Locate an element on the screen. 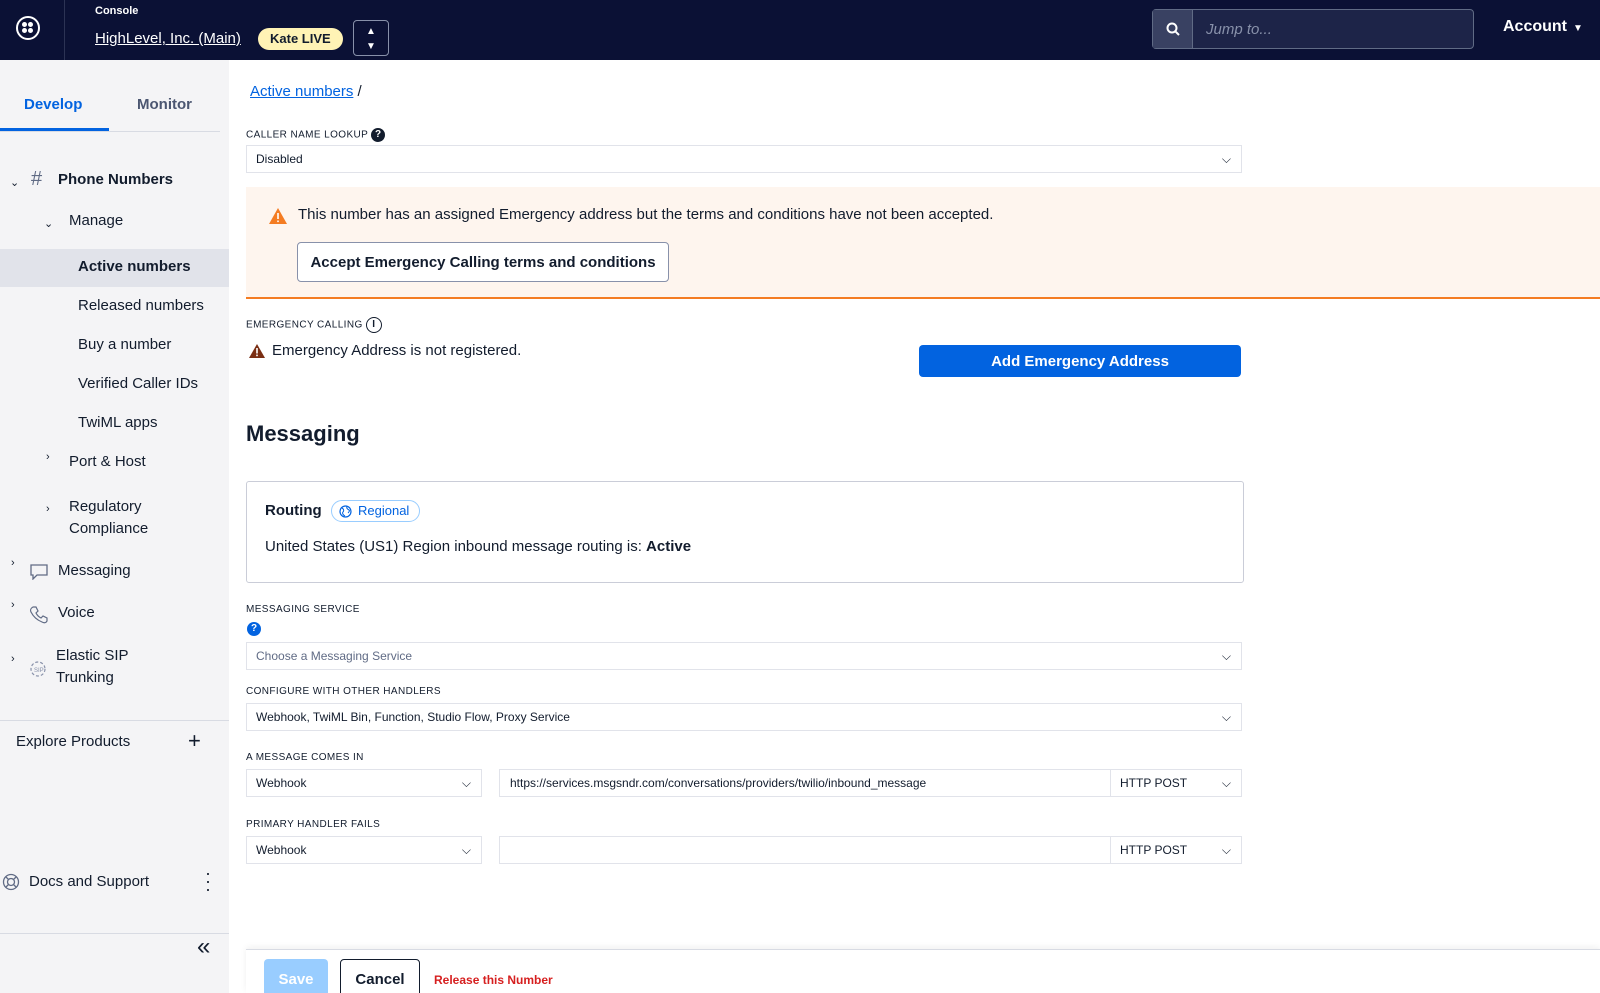  sidebar-tabs: Develop Monitor is located at coordinates (110, 96).